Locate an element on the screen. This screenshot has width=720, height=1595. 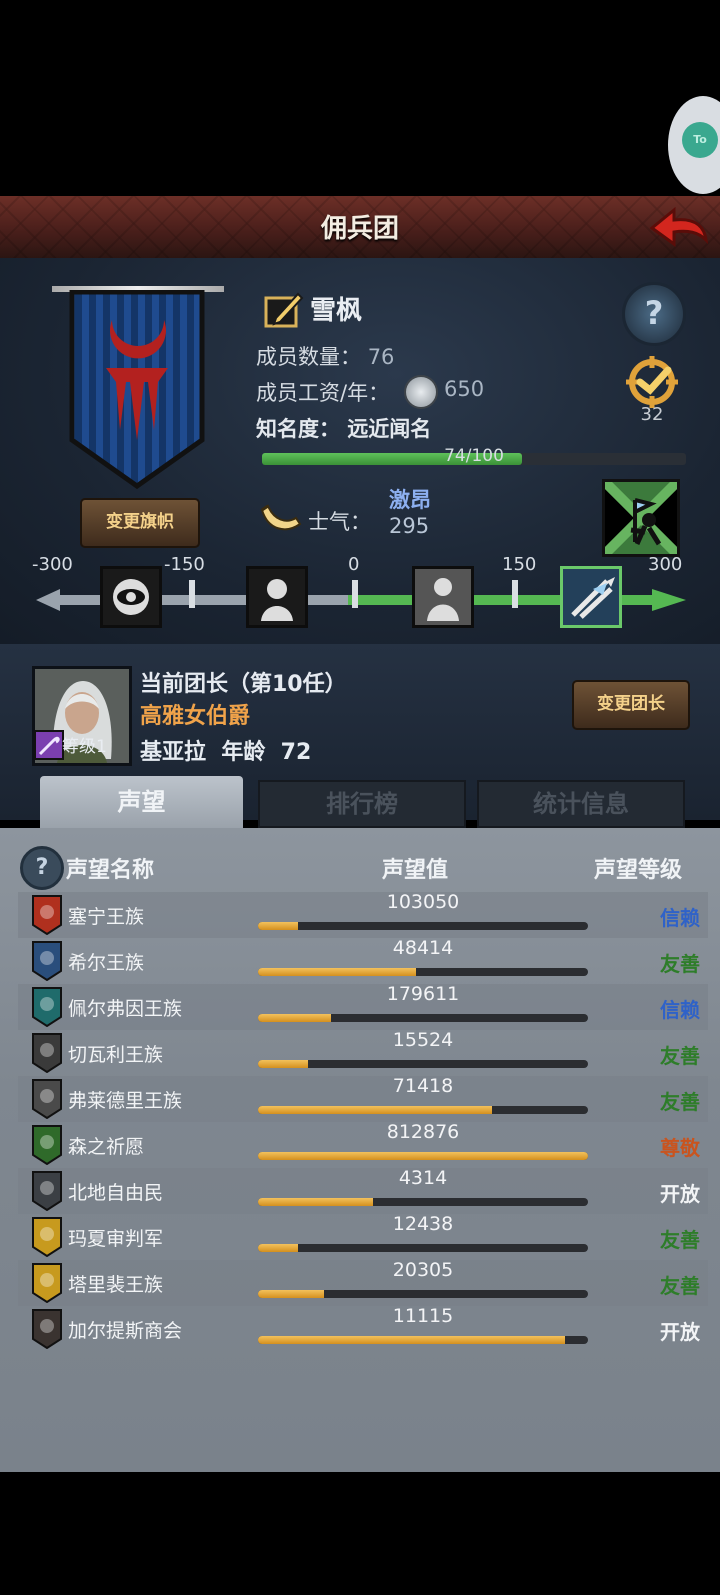
faction-name: 佩尔弗因王族 is located at coordinates (125, 1009).